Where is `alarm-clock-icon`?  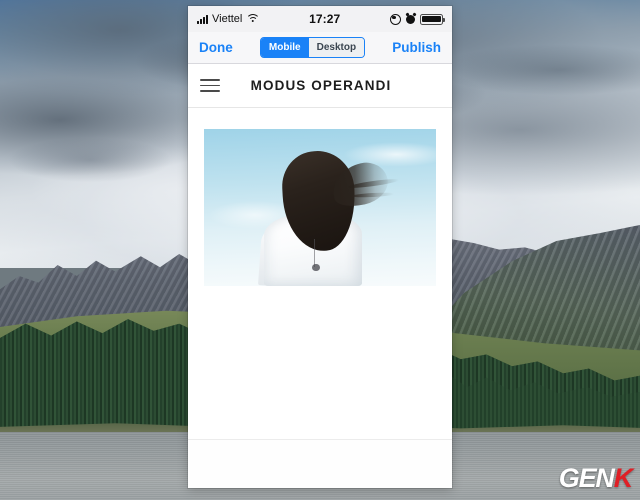
alarm-clock-icon is located at coordinates (410, 19).